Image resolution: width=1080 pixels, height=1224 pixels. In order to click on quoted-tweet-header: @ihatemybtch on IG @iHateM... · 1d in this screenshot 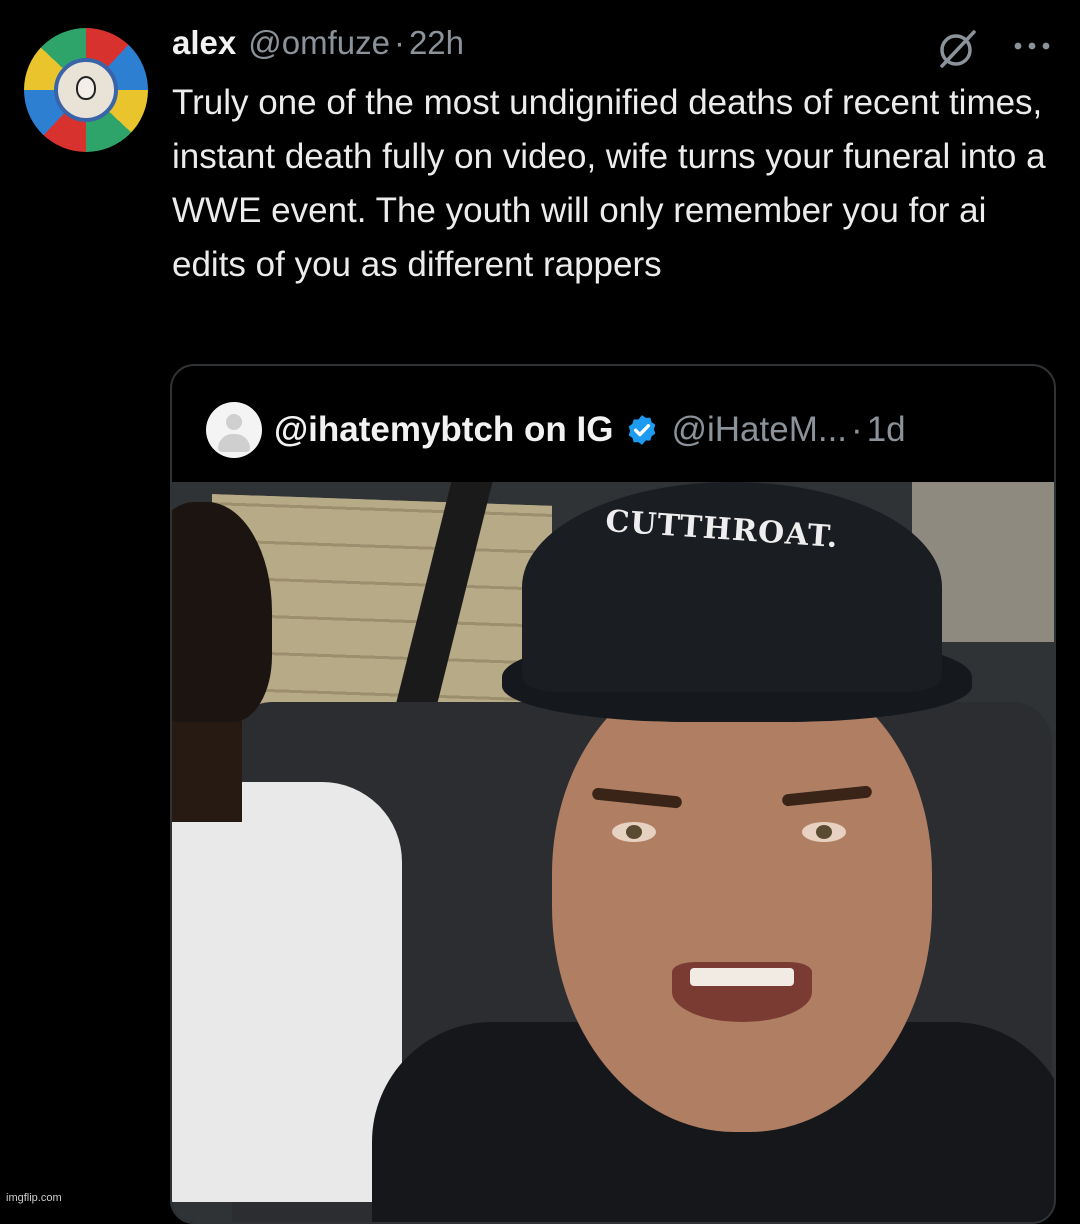, I will do `click(613, 424)`.